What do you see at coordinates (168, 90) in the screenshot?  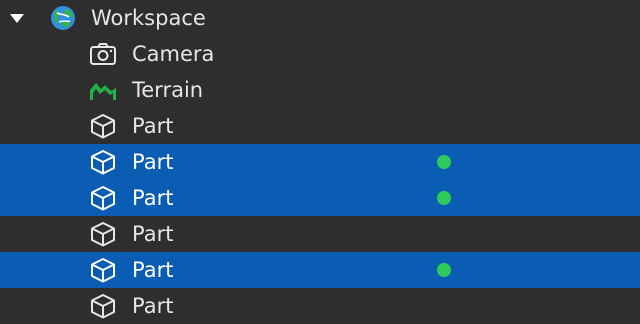 I see `tree-row-label: Terrain` at bounding box center [168, 90].